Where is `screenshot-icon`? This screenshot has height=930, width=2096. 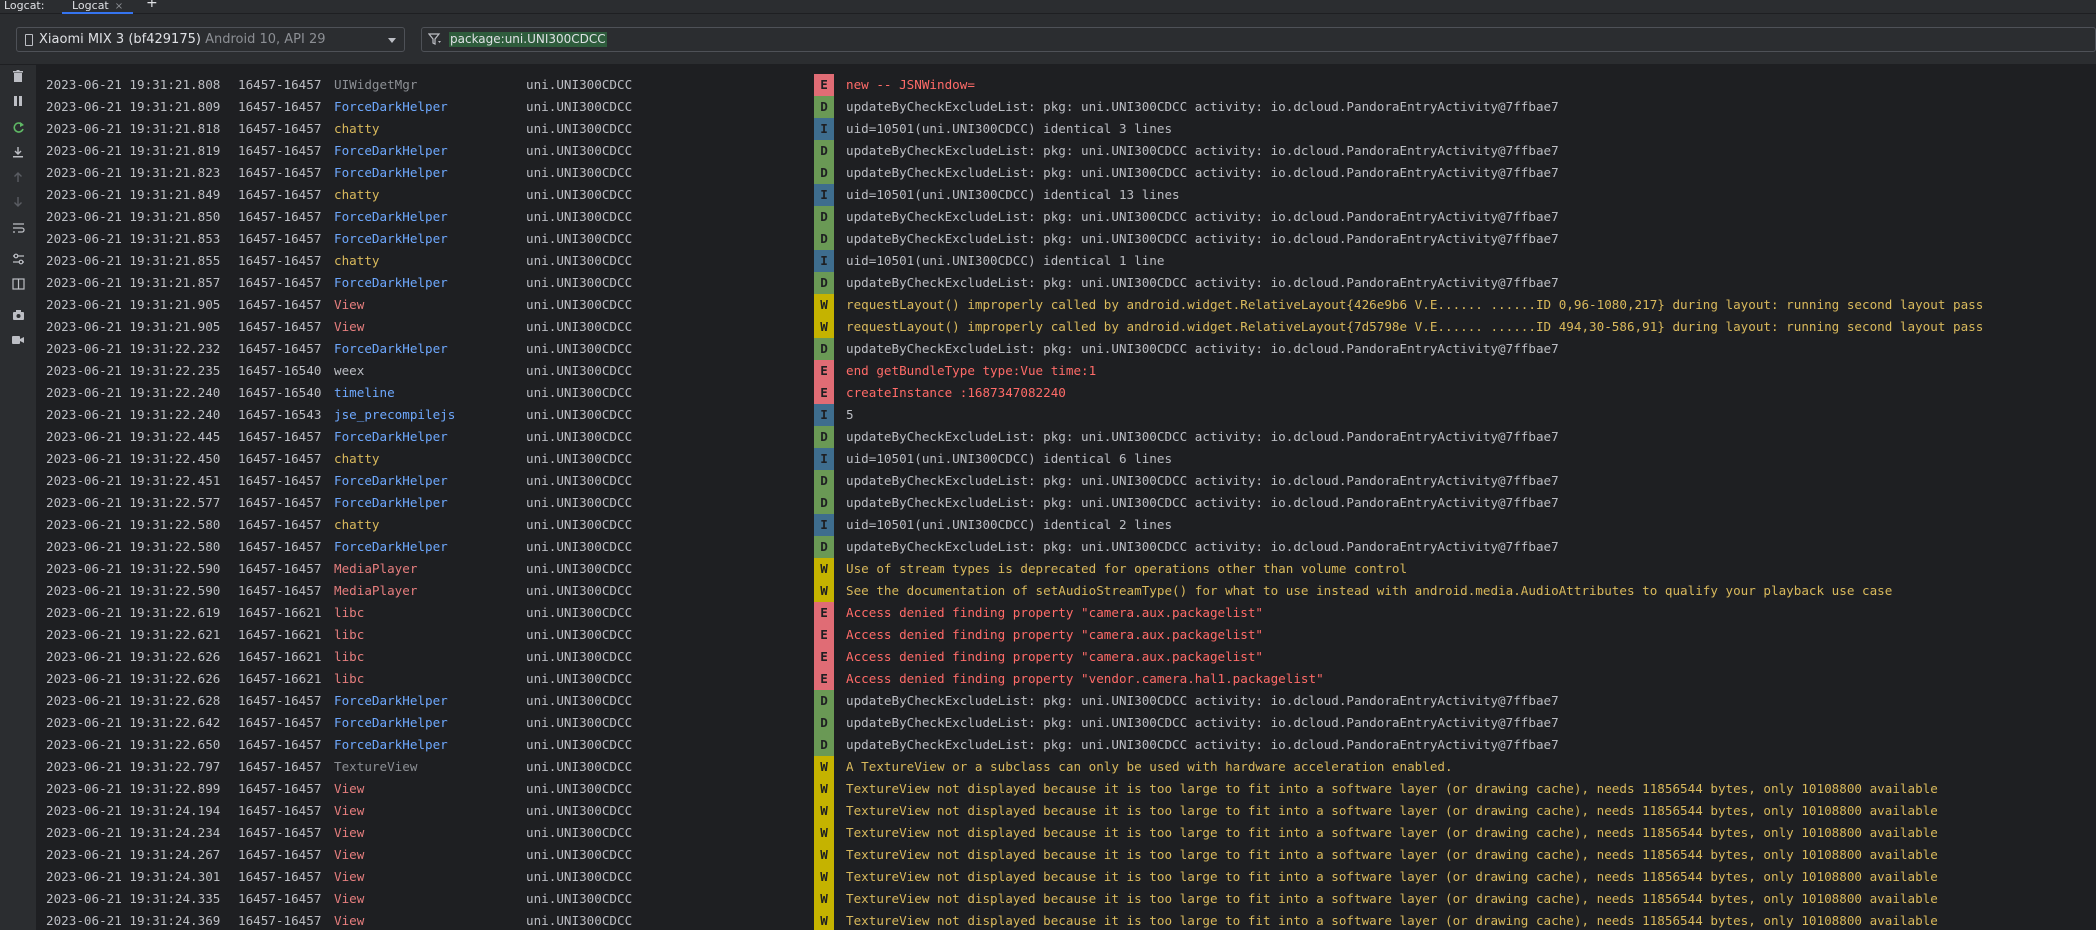 screenshot-icon is located at coordinates (18, 318).